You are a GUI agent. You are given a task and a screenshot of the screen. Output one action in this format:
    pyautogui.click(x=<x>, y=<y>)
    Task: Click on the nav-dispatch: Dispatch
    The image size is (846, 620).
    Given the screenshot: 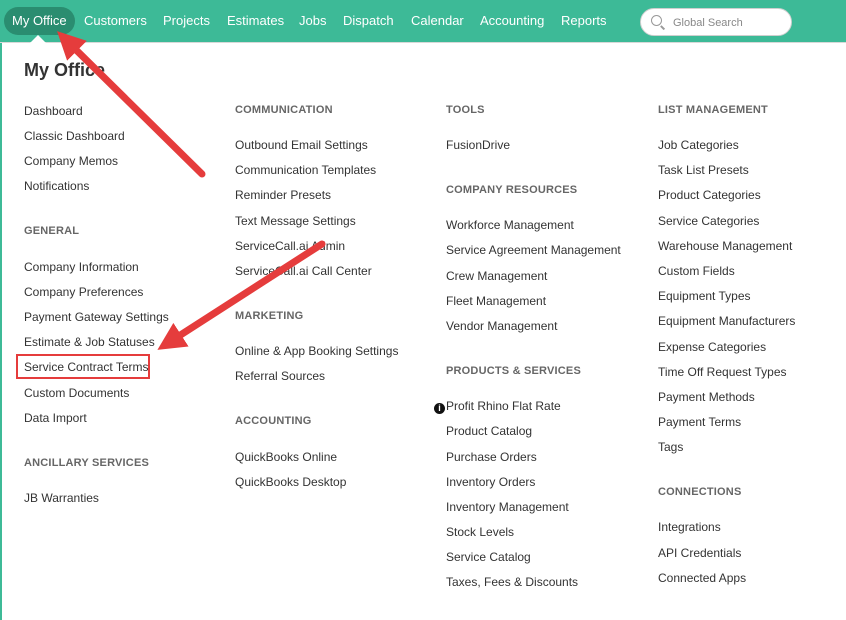 What is the action you would take?
    pyautogui.click(x=368, y=21)
    